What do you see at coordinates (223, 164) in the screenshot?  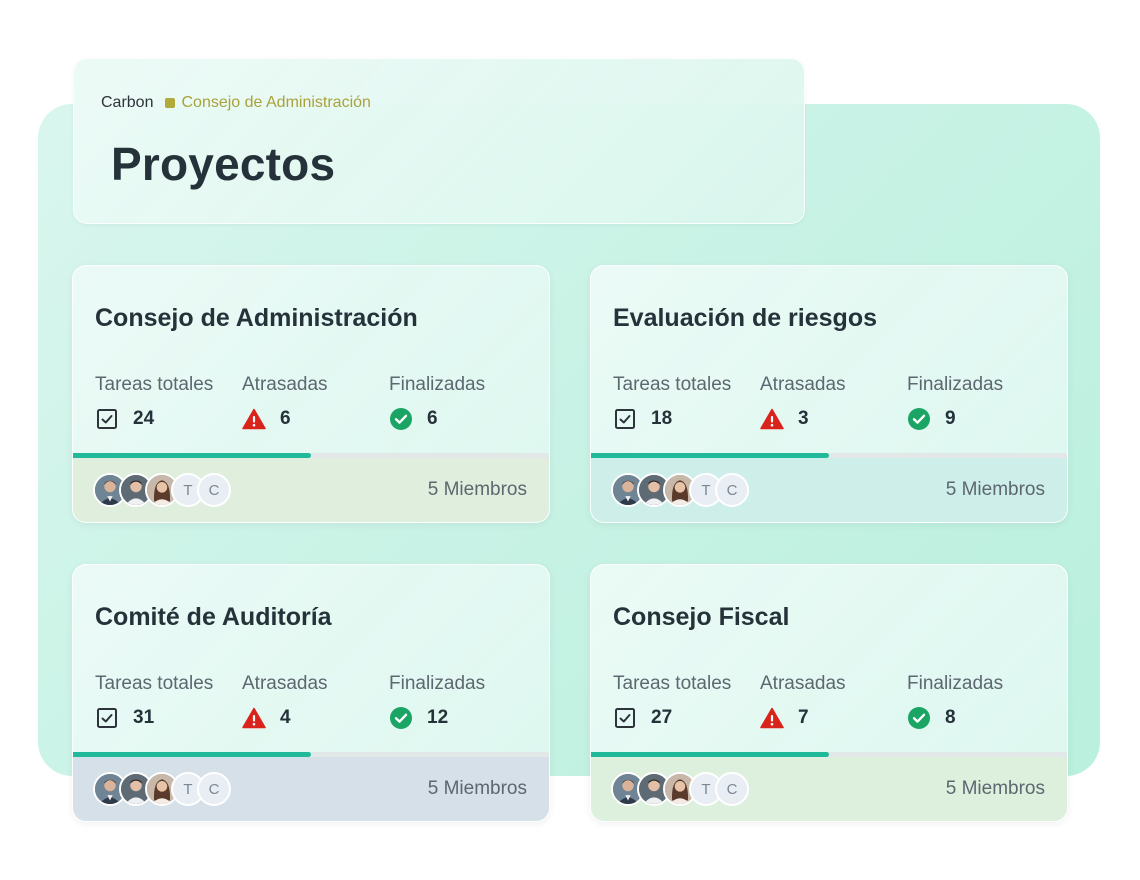 I see `page-title: Proyectos` at bounding box center [223, 164].